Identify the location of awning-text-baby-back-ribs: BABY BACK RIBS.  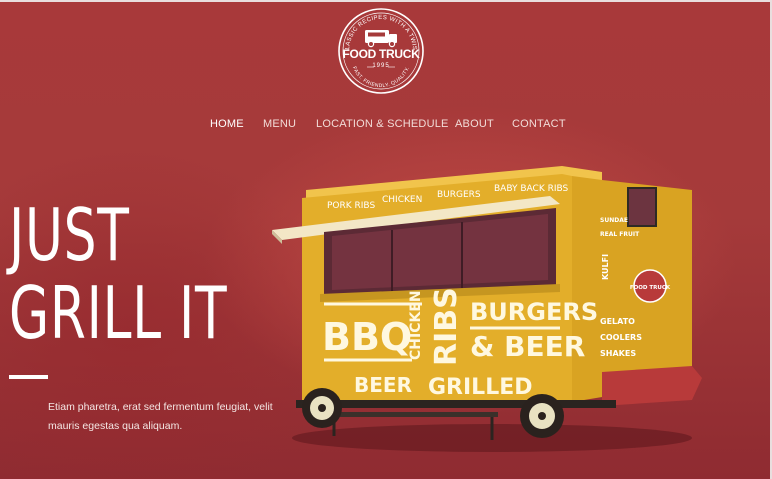
(531, 189).